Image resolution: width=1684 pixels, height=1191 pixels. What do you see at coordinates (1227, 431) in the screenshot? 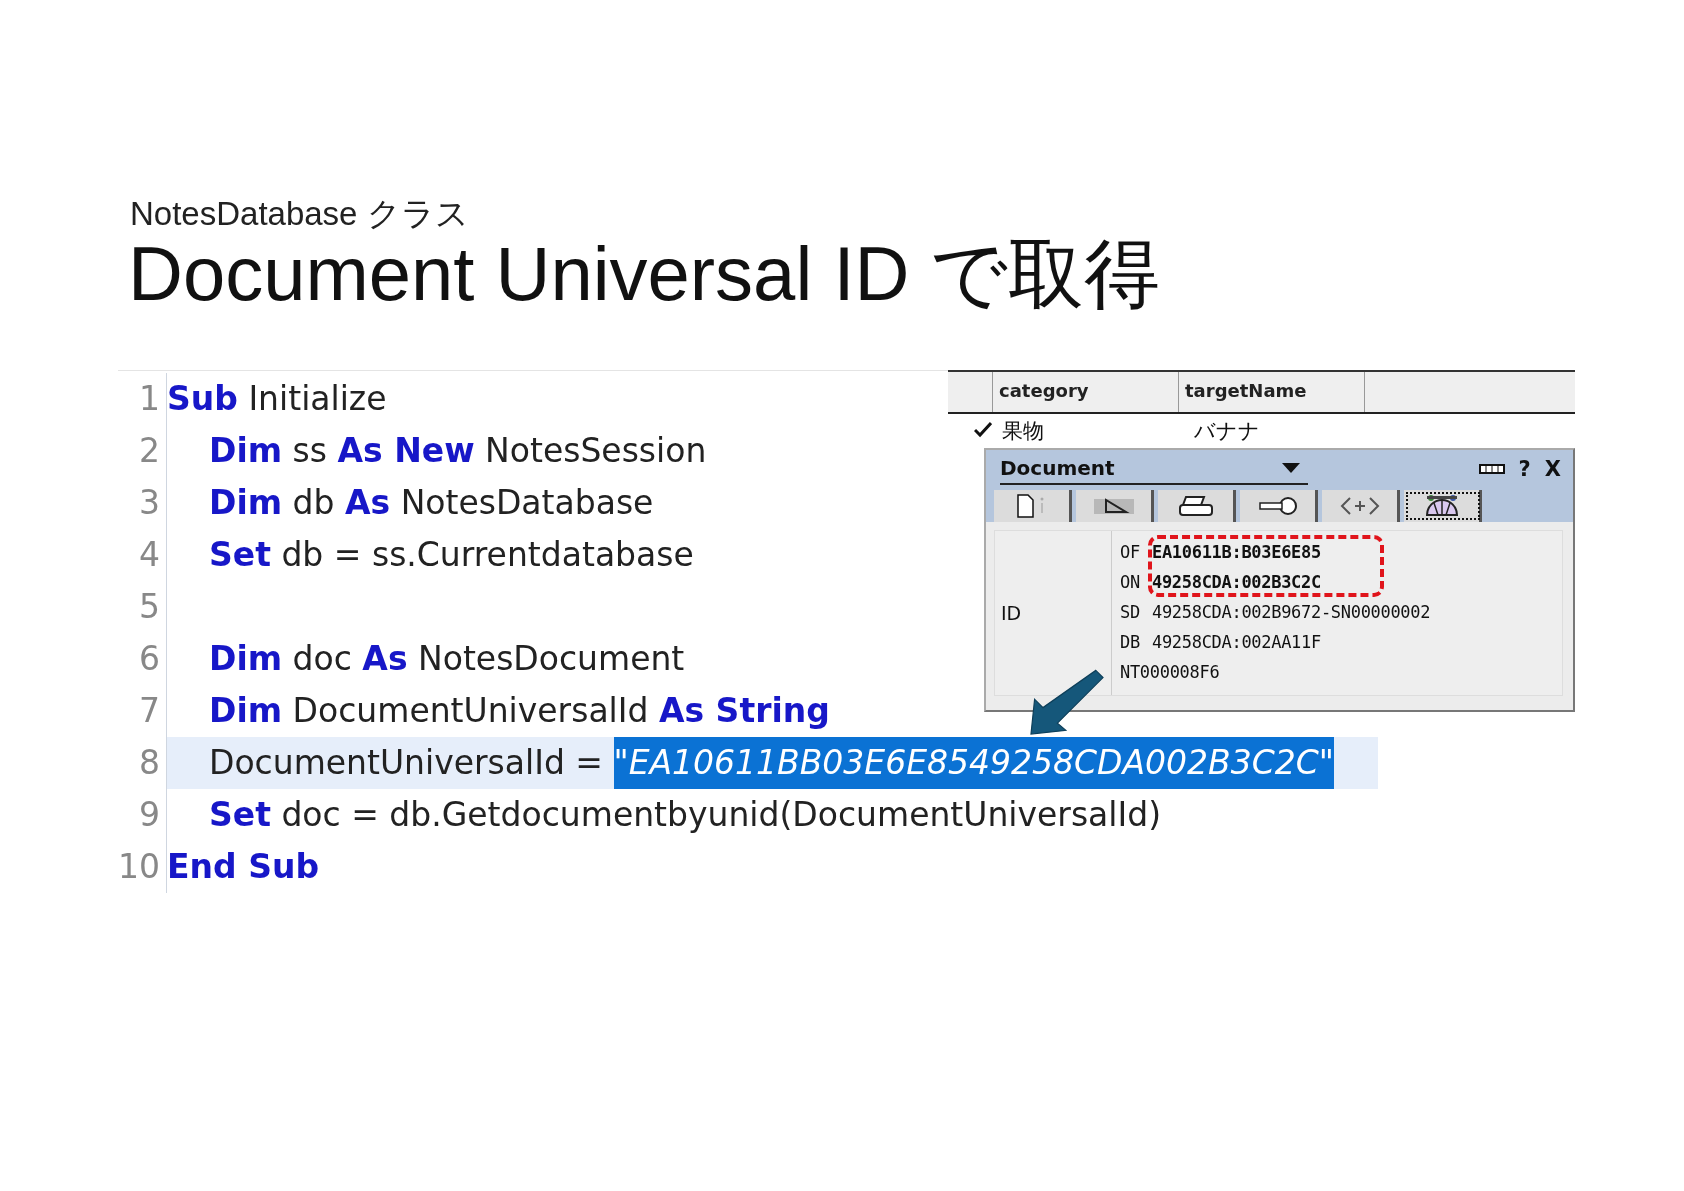
I see `table-cell-text: バナナ` at bounding box center [1227, 431].